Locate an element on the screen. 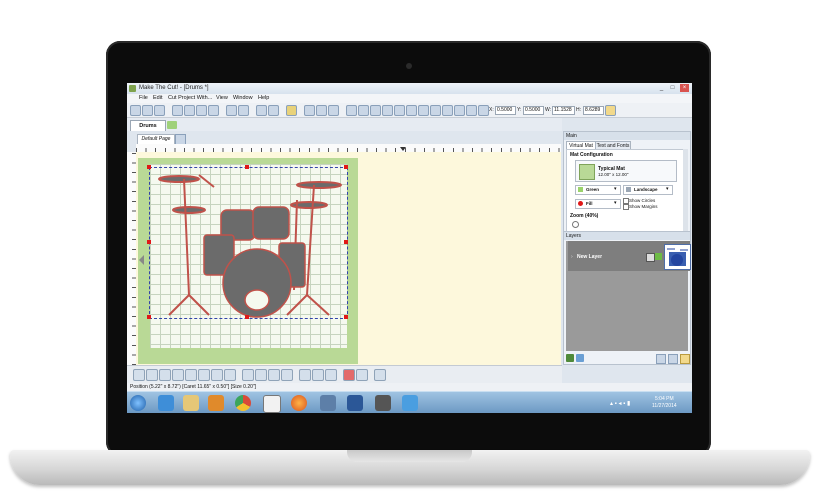 The height and width of the screenshot is (504, 820). menu-window: Window is located at coordinates (243, 98).